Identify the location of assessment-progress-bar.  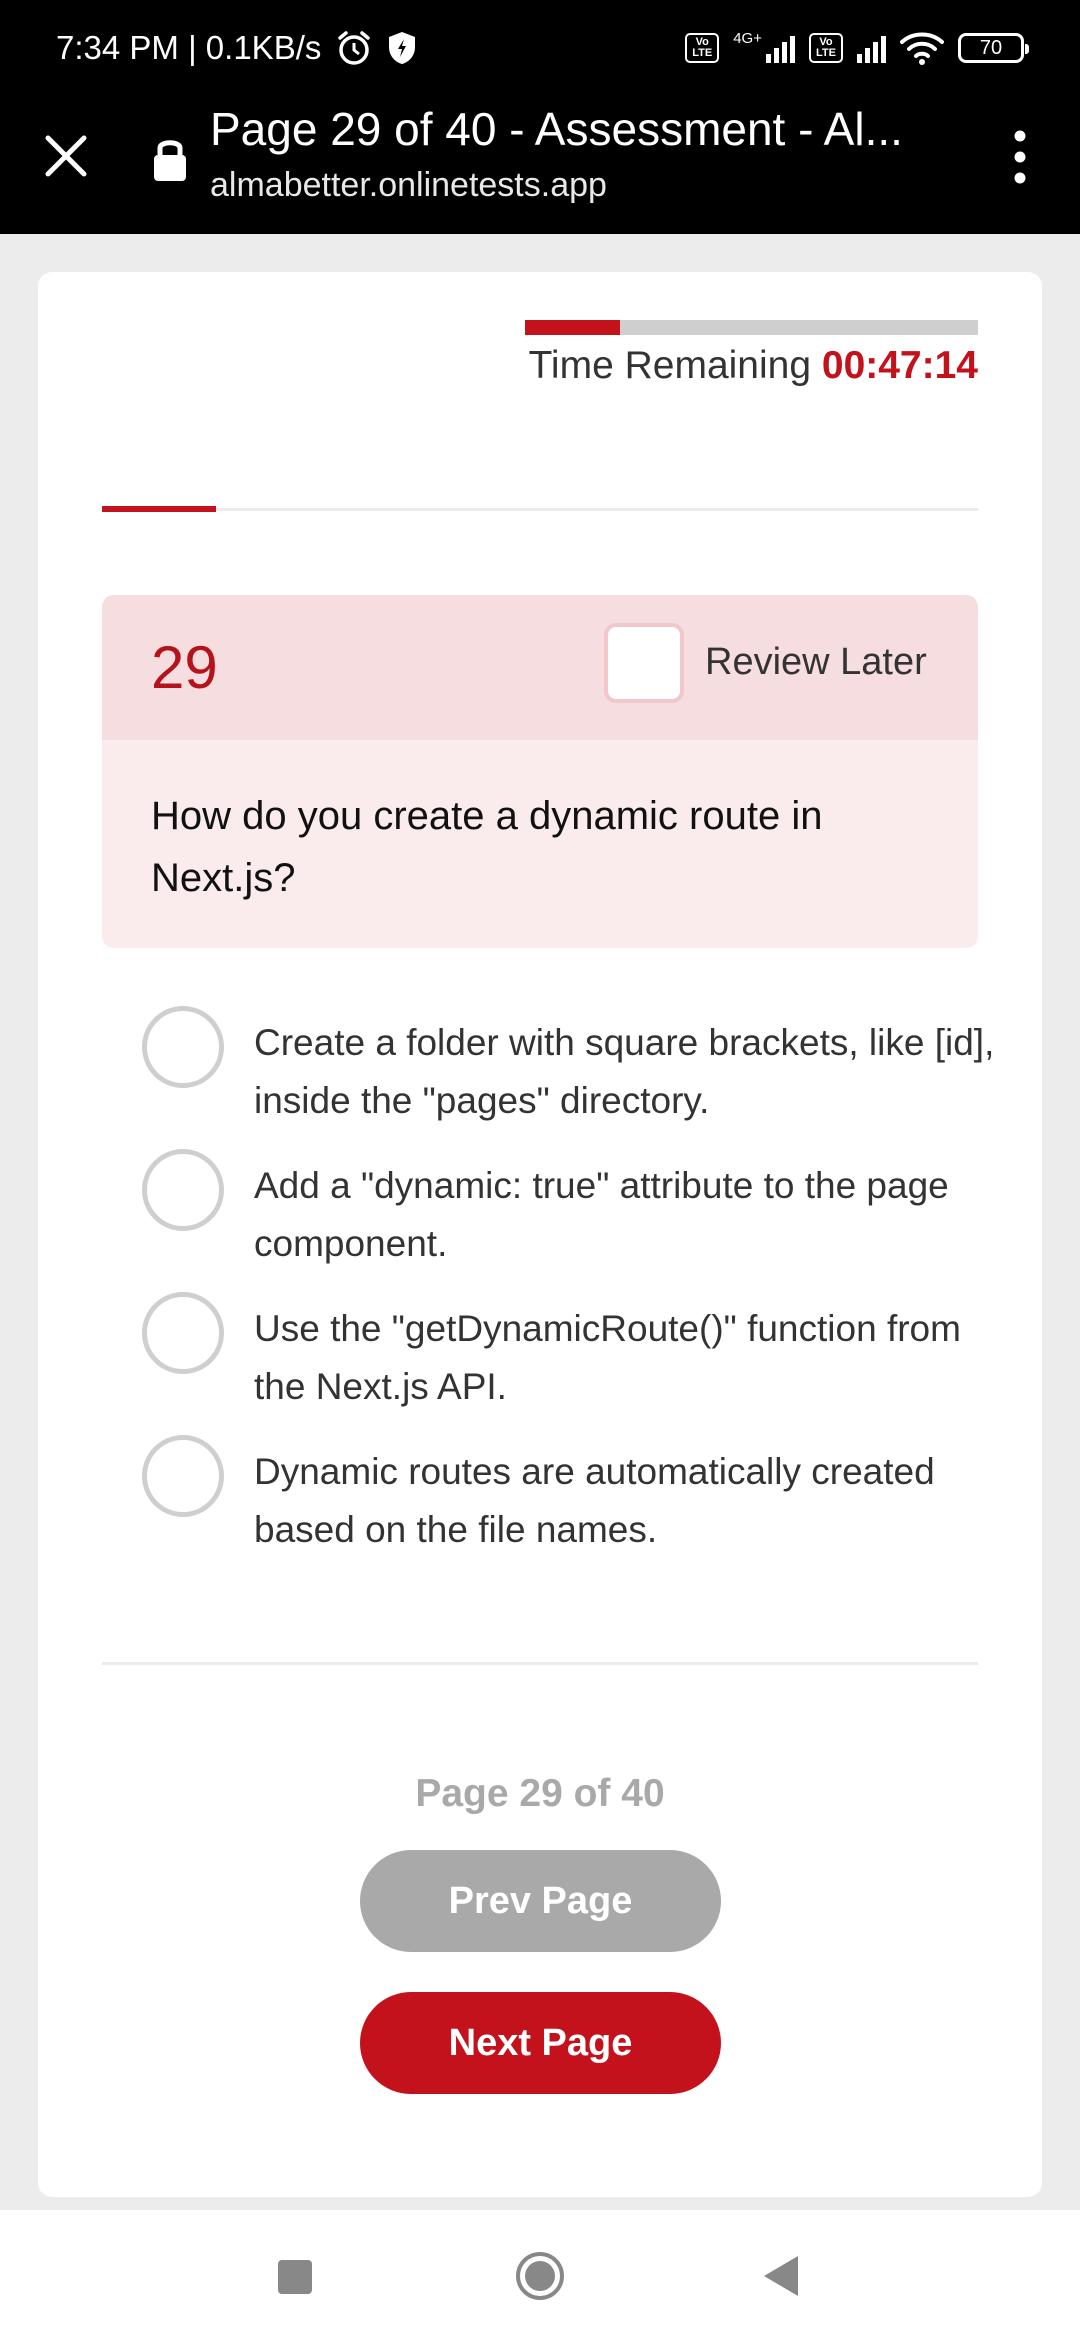
(540, 509).